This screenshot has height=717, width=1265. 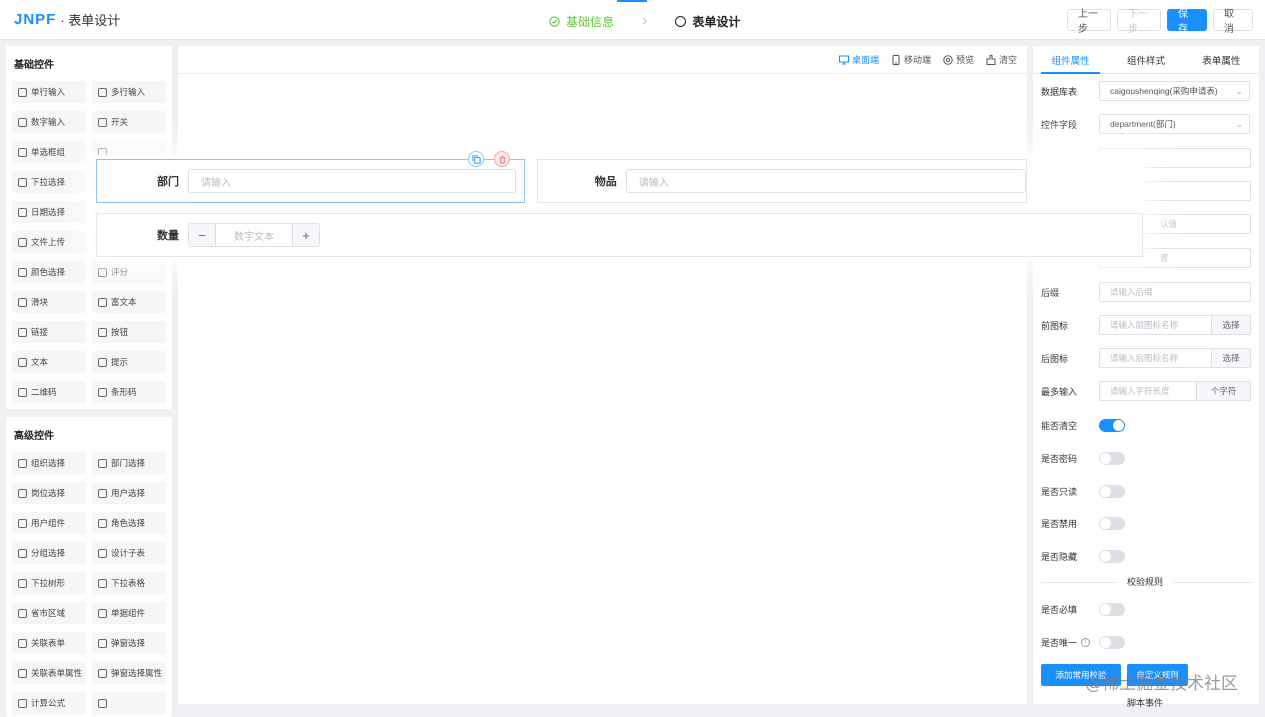 What do you see at coordinates (1059, 425) in the screenshot?
I see `prop-label: 能否清空` at bounding box center [1059, 425].